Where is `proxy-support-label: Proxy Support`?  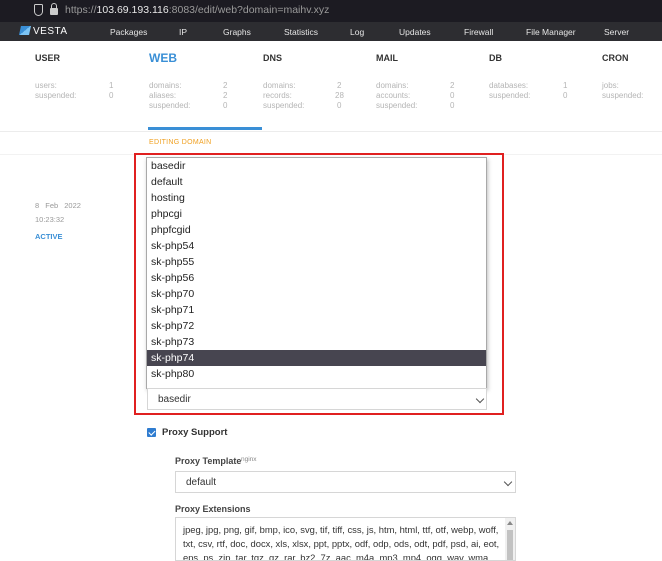 proxy-support-label: Proxy Support is located at coordinates (194, 432).